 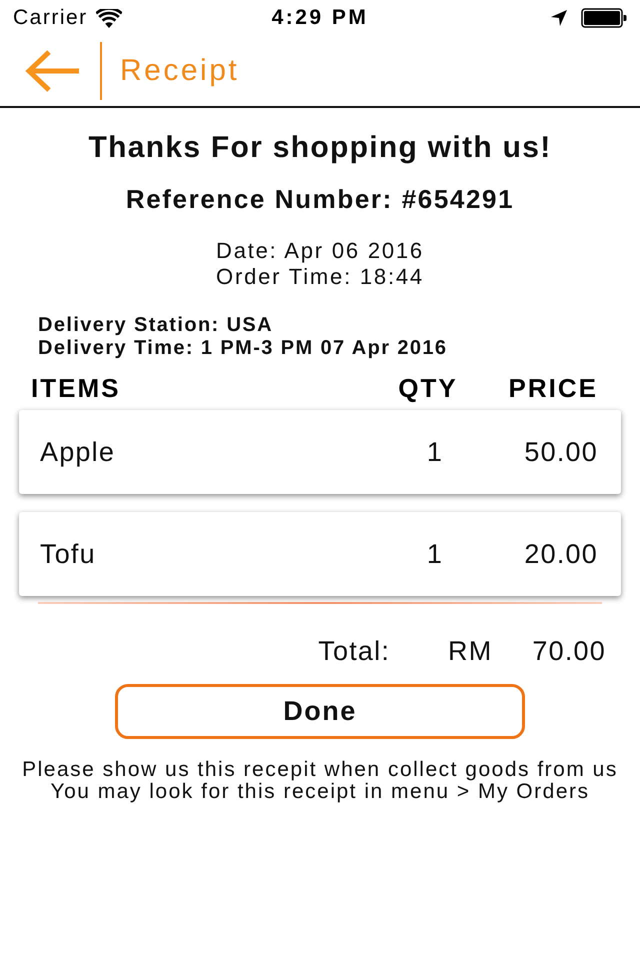 What do you see at coordinates (78, 452) in the screenshot?
I see `item-name: Apple` at bounding box center [78, 452].